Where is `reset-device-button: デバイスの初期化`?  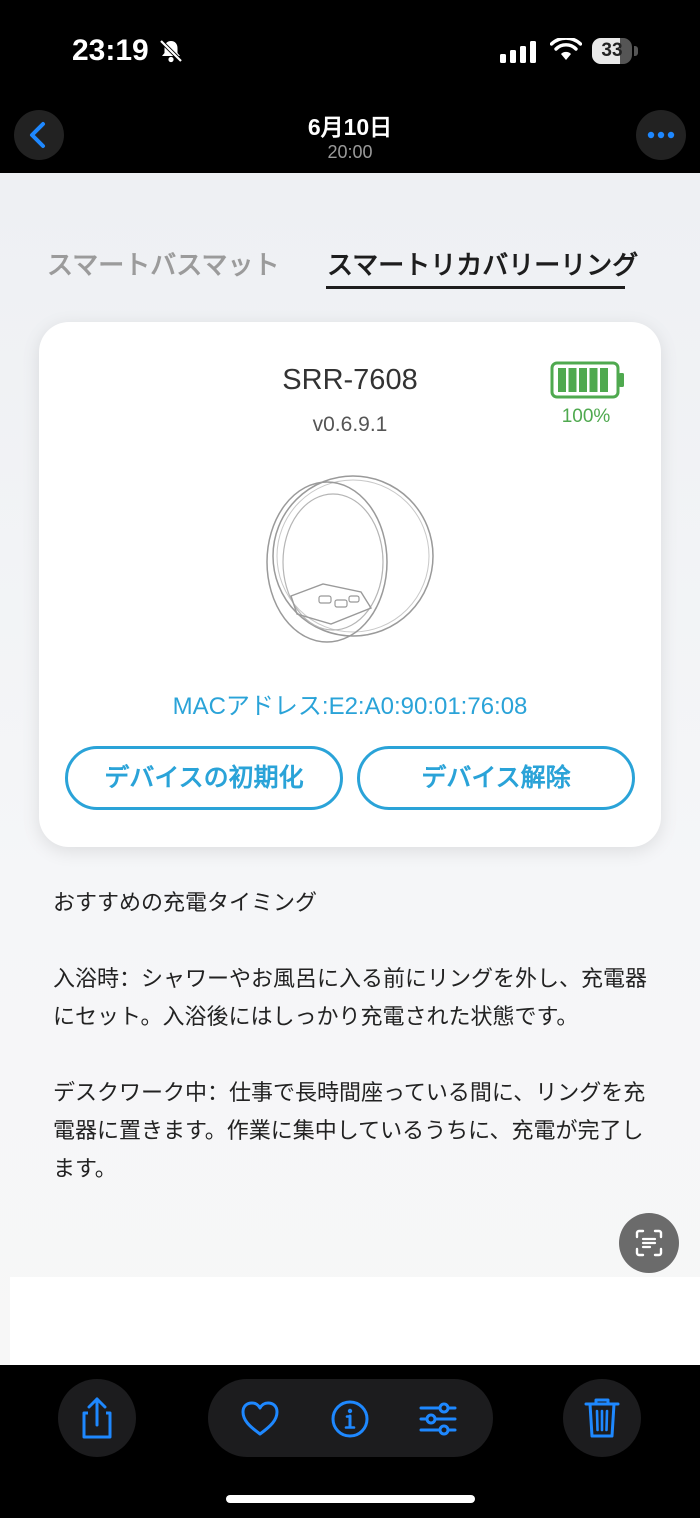
reset-device-button: デバイスの初期化 is located at coordinates (204, 778).